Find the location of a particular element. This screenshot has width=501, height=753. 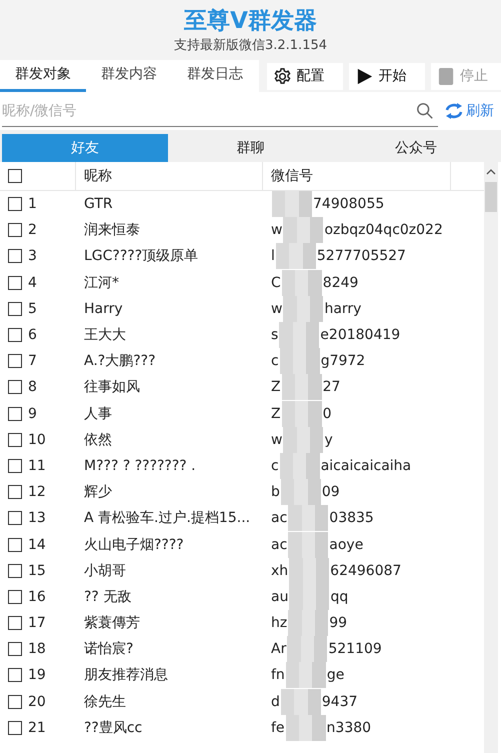

scrollbar is located at coordinates (491, 457).